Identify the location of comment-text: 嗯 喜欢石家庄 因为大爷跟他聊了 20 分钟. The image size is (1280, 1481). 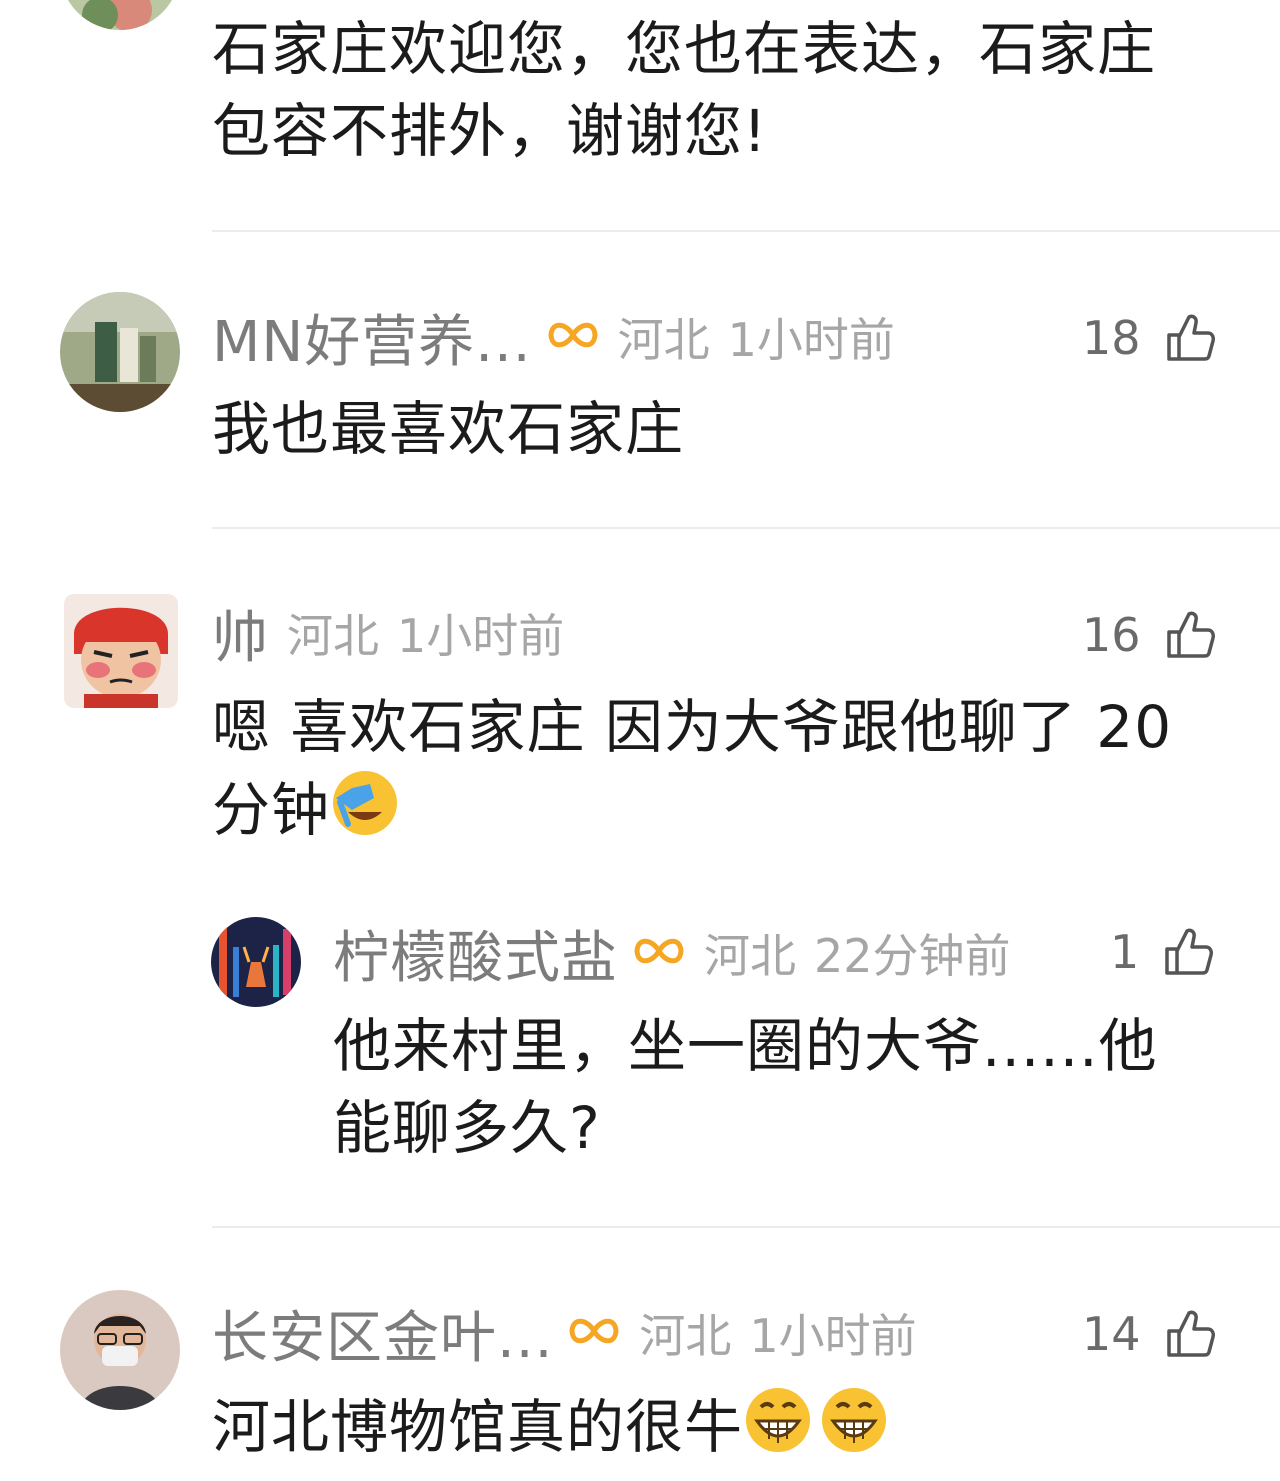
(692, 772).